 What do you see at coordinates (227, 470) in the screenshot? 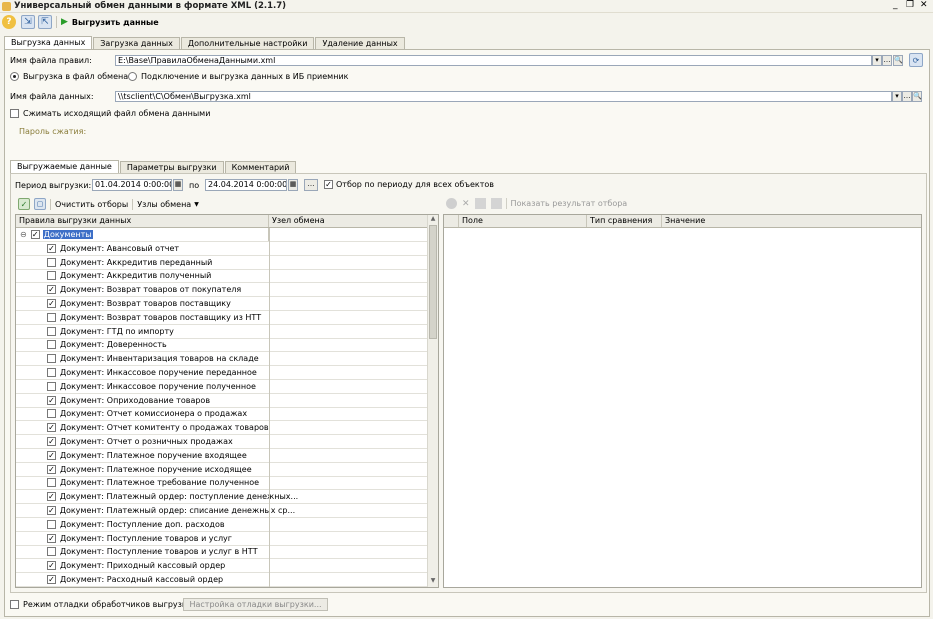
I see `tree-row: ✓ Документ: Платежное поручение исходящее` at bounding box center [227, 470].